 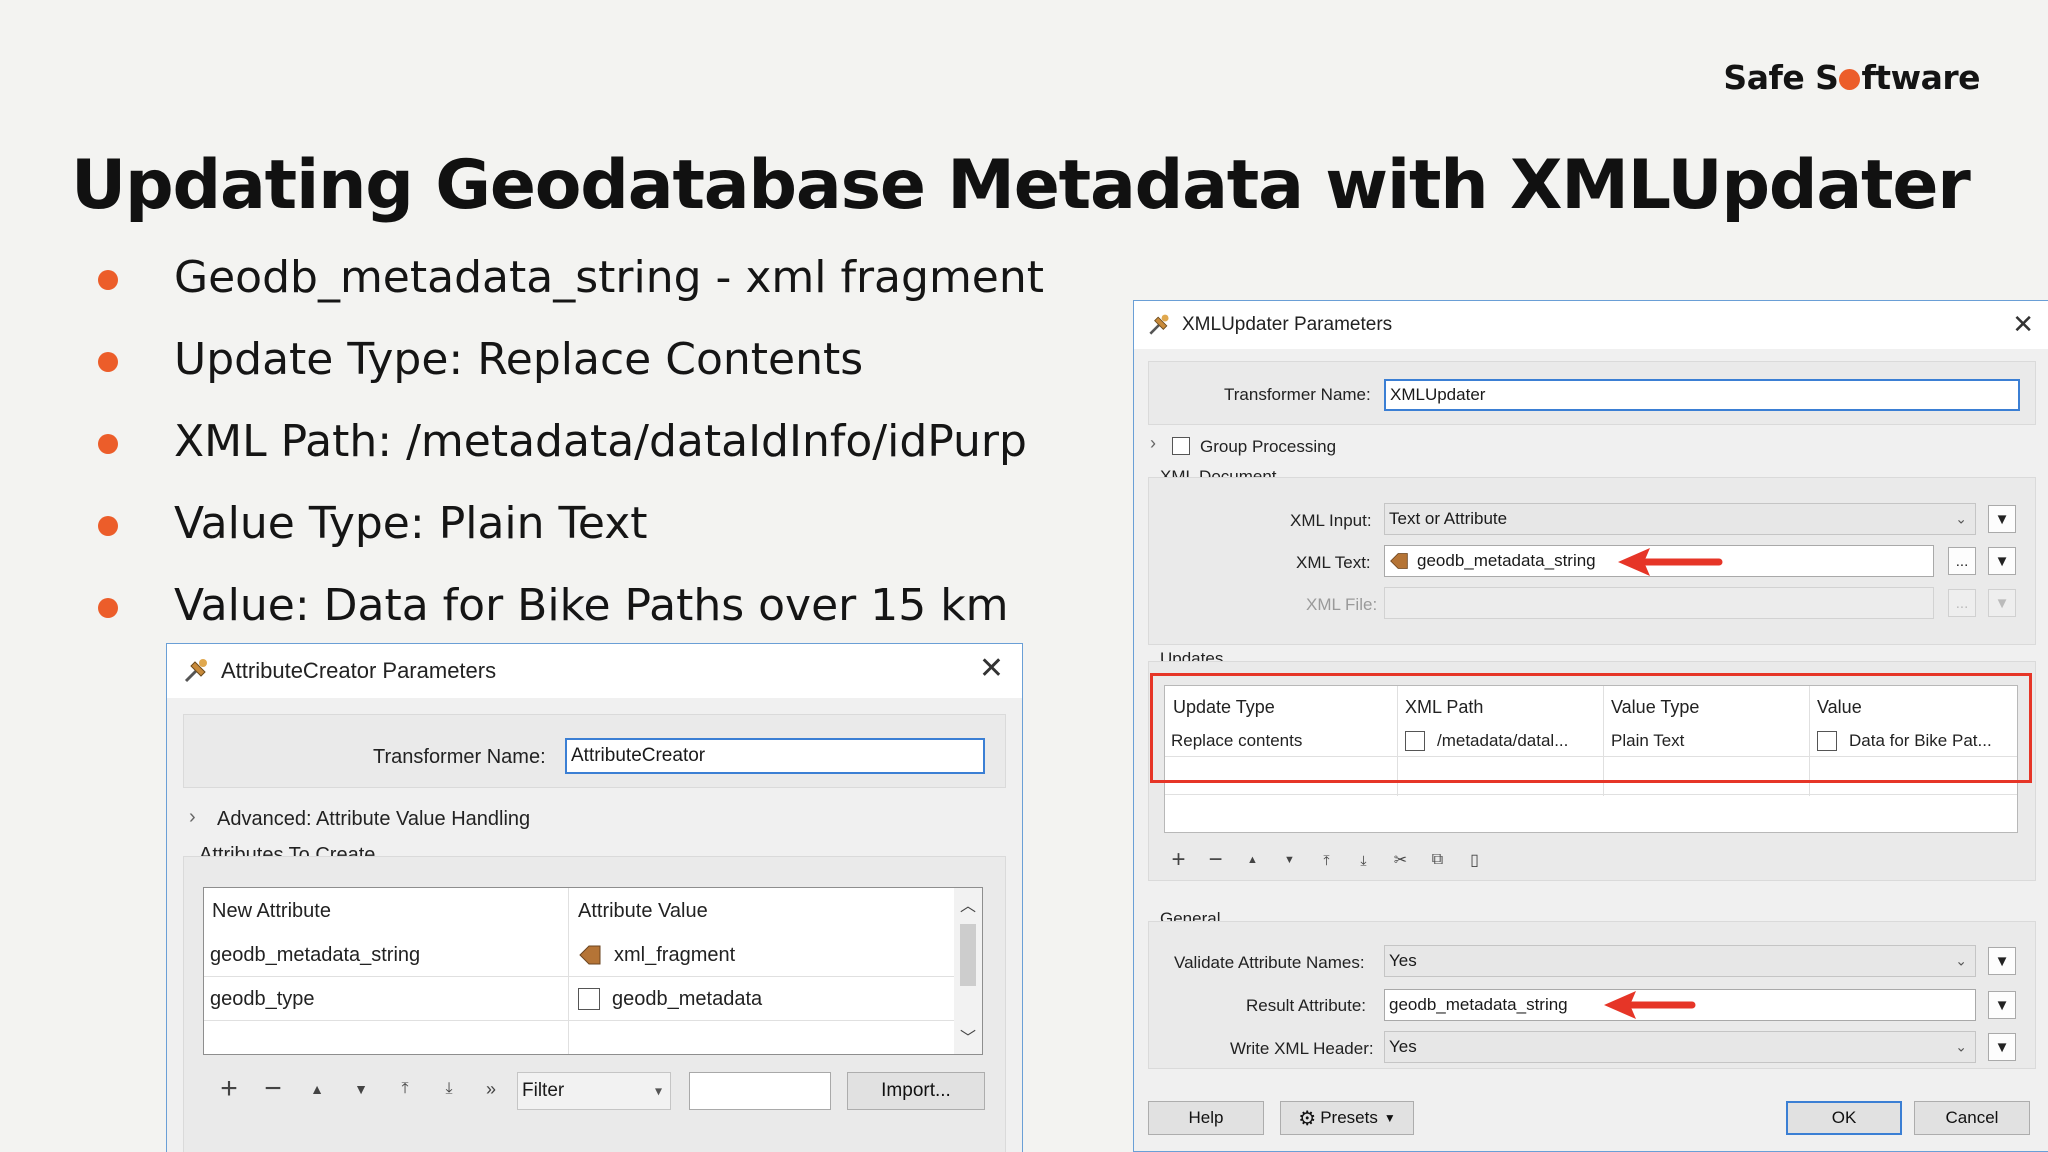 I want to click on xml-text-menu-button: ▼, so click(x=2002, y=561).